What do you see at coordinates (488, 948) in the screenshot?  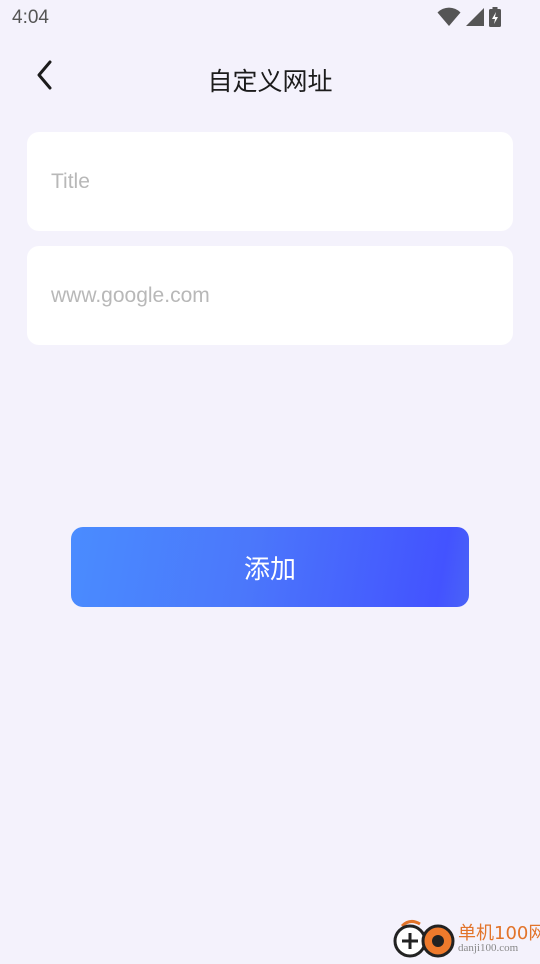 I see `watermark-domain: danji100.com` at bounding box center [488, 948].